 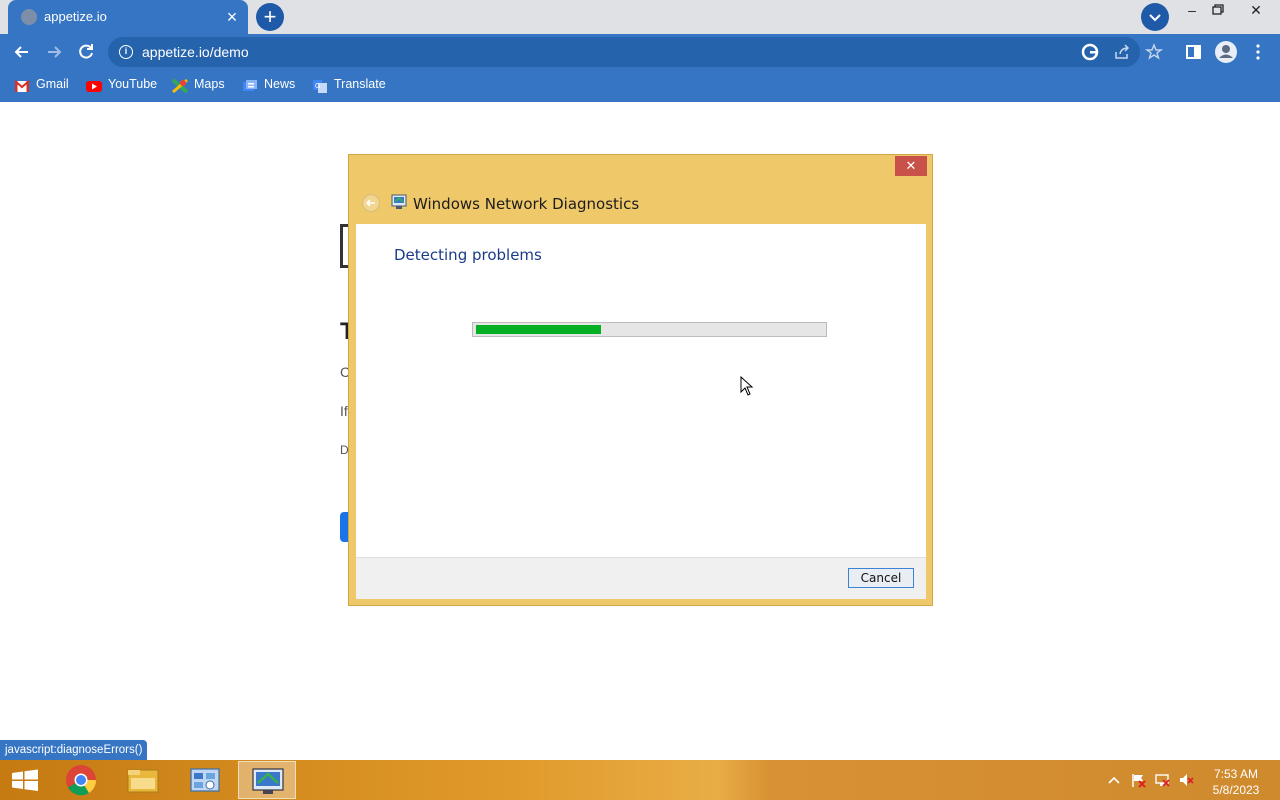 I want to click on taskbar-network-diagnostics, so click(x=267, y=780).